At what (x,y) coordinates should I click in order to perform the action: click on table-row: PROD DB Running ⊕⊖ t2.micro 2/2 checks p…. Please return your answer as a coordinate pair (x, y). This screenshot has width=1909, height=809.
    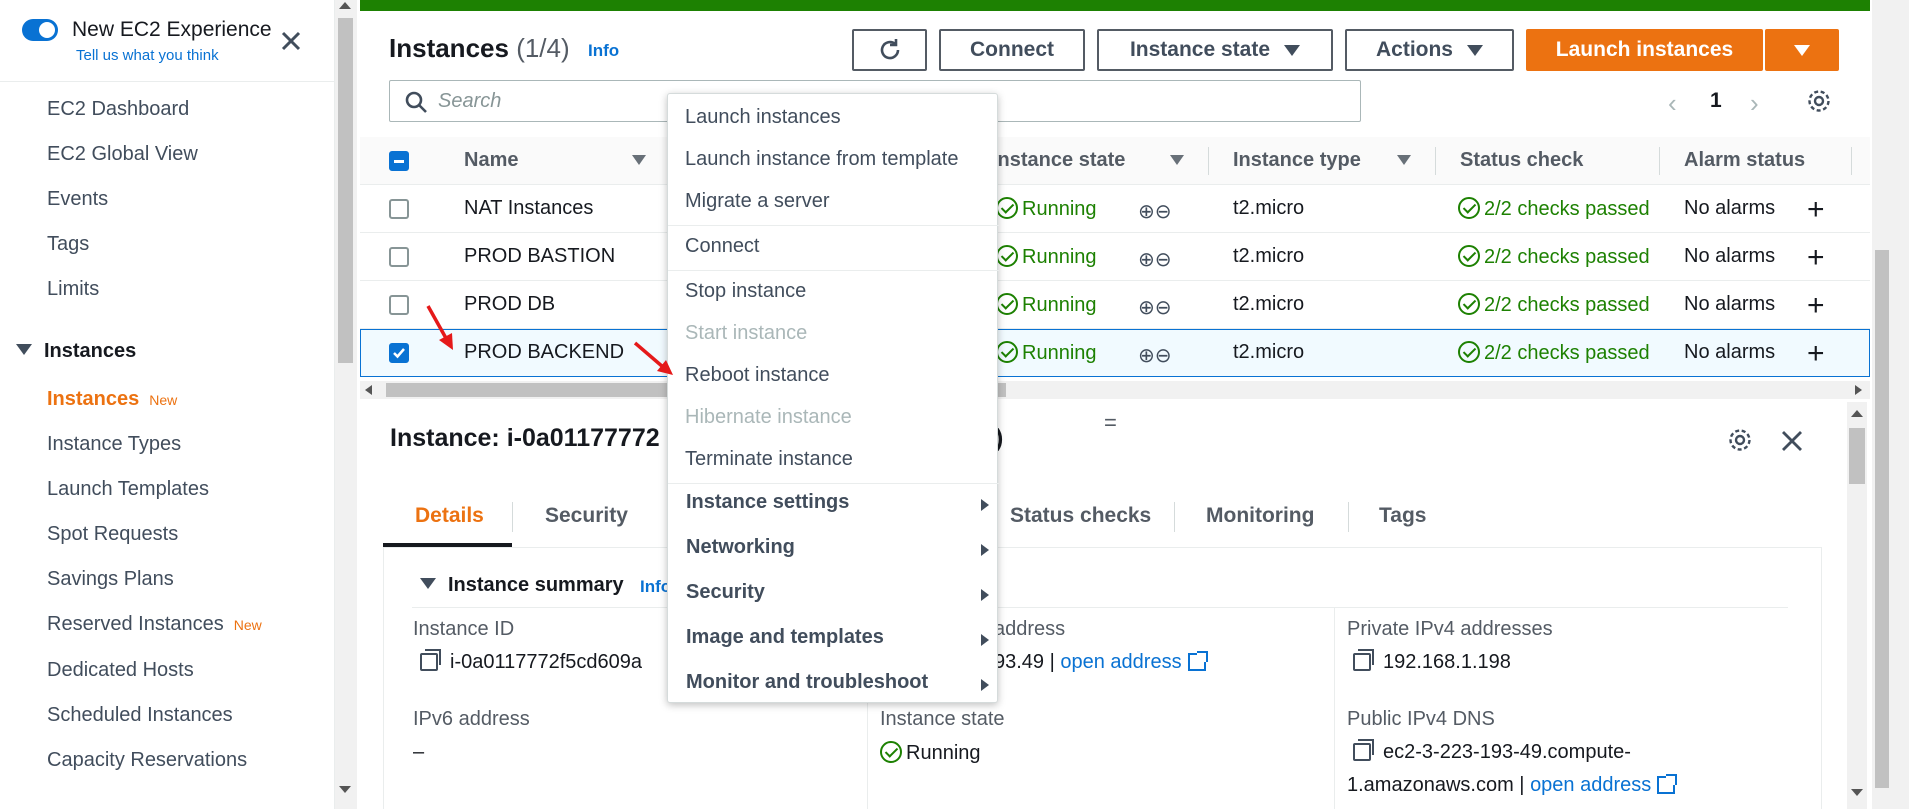
    Looking at the image, I should click on (1115, 305).